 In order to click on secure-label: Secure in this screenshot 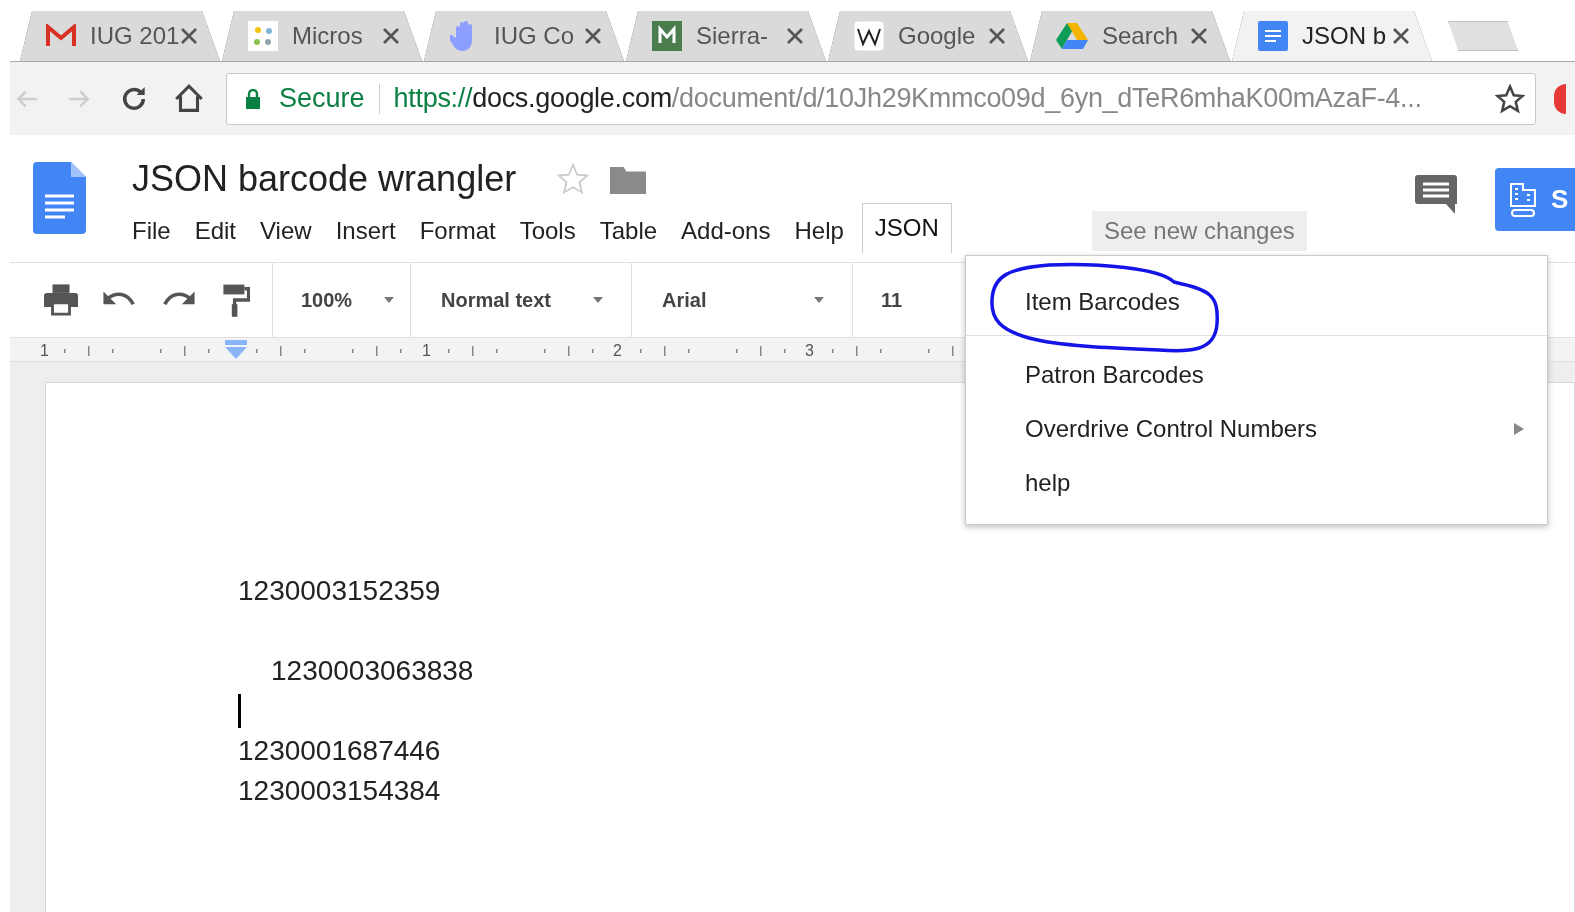, I will do `click(322, 99)`.